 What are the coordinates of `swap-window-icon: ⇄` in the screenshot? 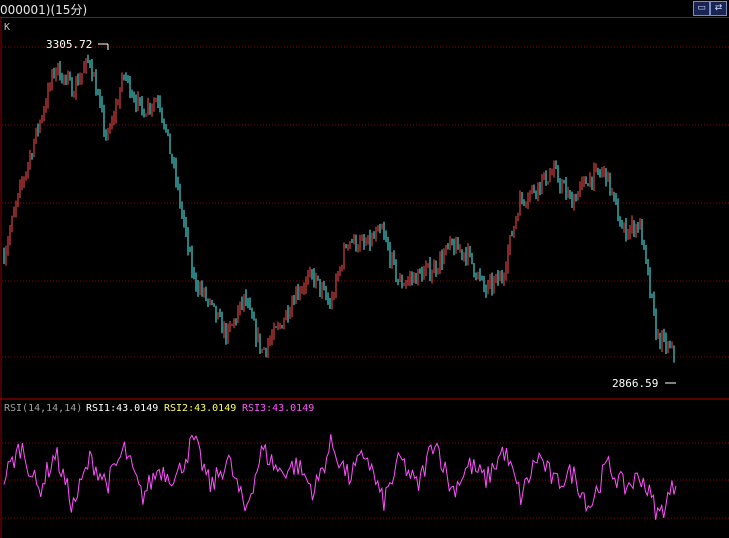 It's located at (718, 8).